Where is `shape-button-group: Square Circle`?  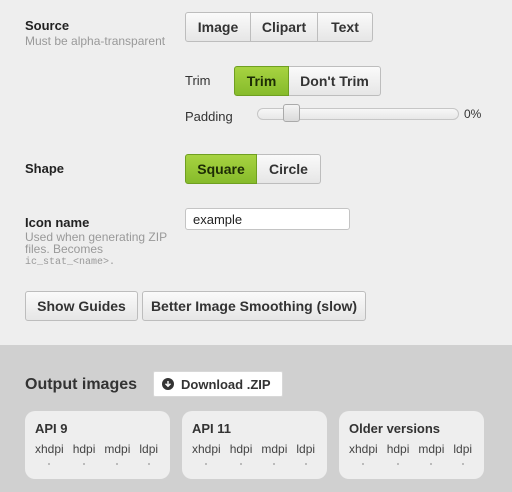 shape-button-group: Square Circle is located at coordinates (253, 169).